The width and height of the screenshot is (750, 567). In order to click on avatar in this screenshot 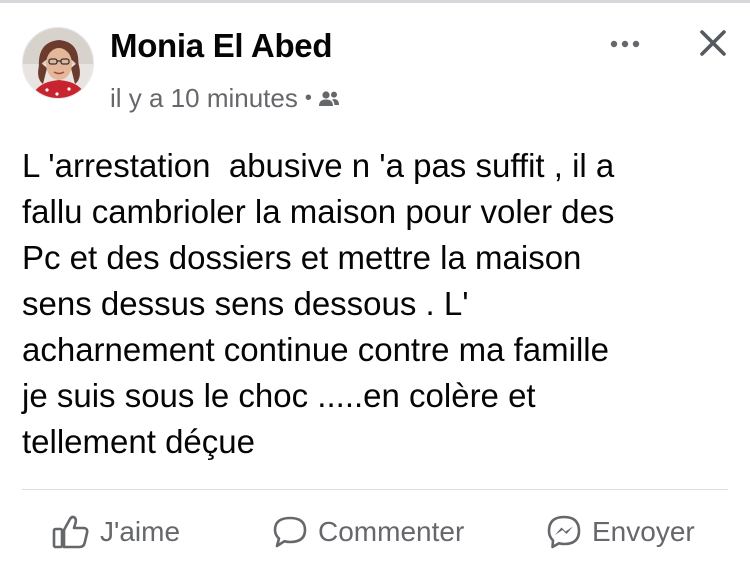, I will do `click(58, 63)`.